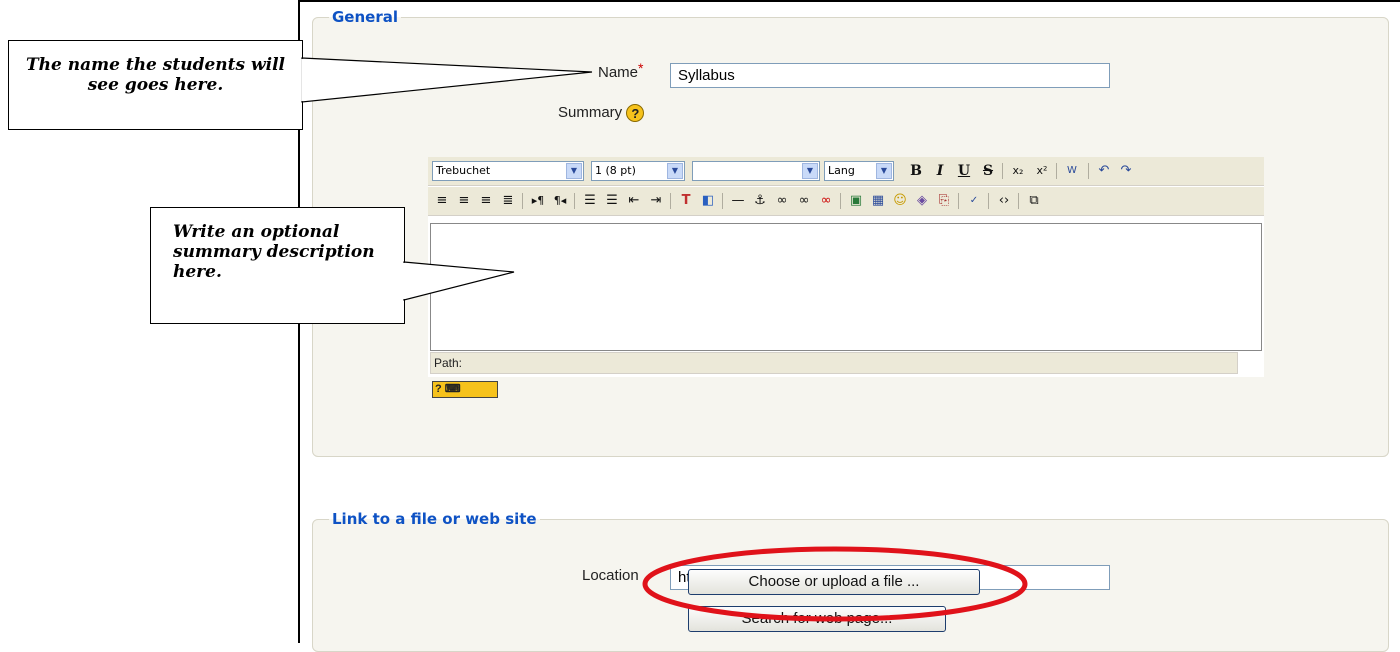  Describe the element at coordinates (459, 281) in the screenshot. I see `summary-callout-pointer` at that location.